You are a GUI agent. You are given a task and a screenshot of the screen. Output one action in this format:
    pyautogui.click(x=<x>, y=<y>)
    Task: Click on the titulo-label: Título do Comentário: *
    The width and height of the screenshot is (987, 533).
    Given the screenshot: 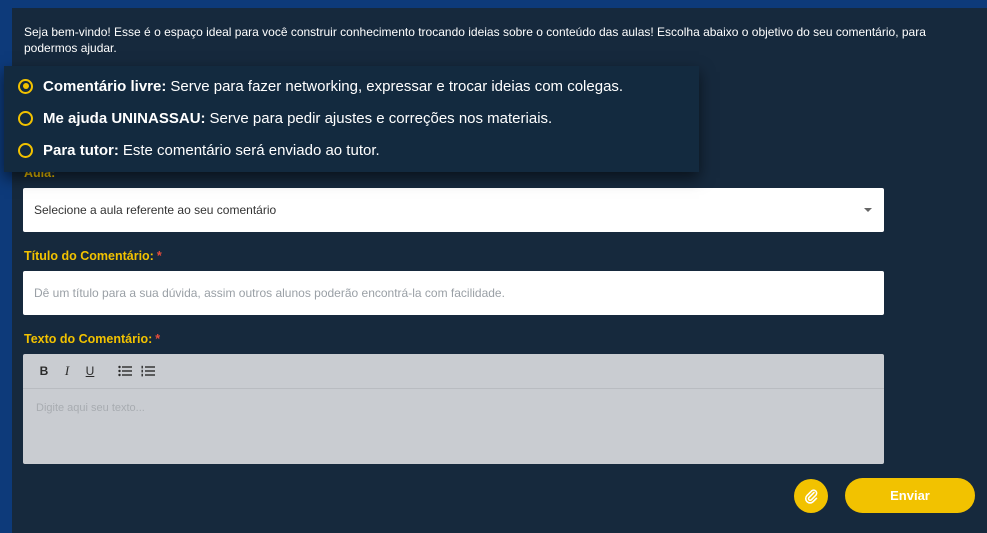 What is the action you would take?
    pyautogui.click(x=93, y=256)
    